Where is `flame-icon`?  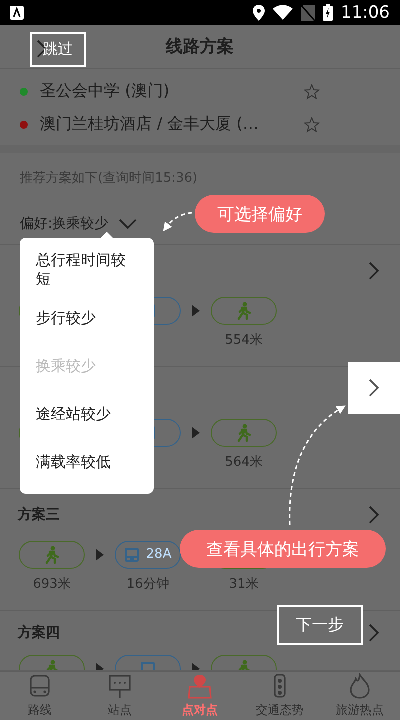
flame-icon is located at coordinates (360, 686).